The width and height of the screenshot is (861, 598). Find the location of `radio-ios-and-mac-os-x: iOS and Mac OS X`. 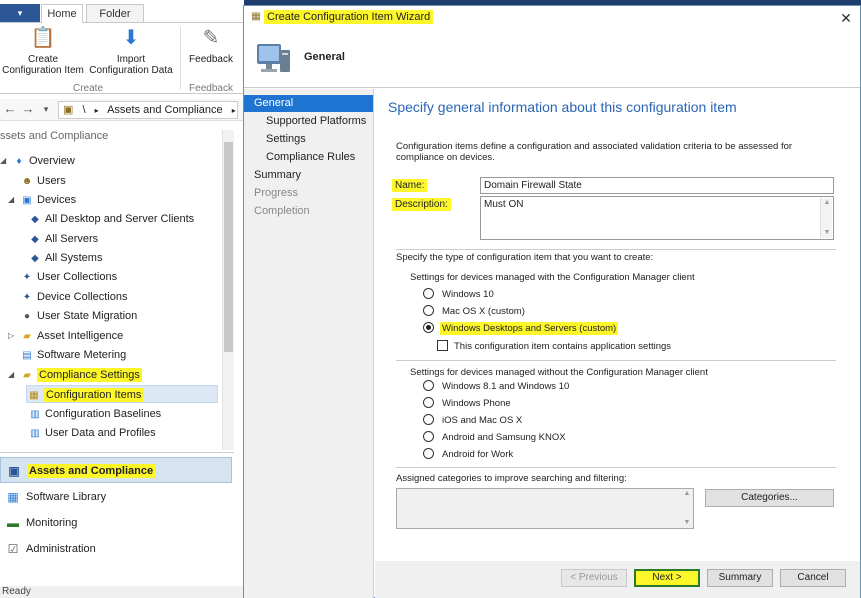

radio-ios-and-mac-os-x: iOS and Mac OS X is located at coordinates (473, 421).